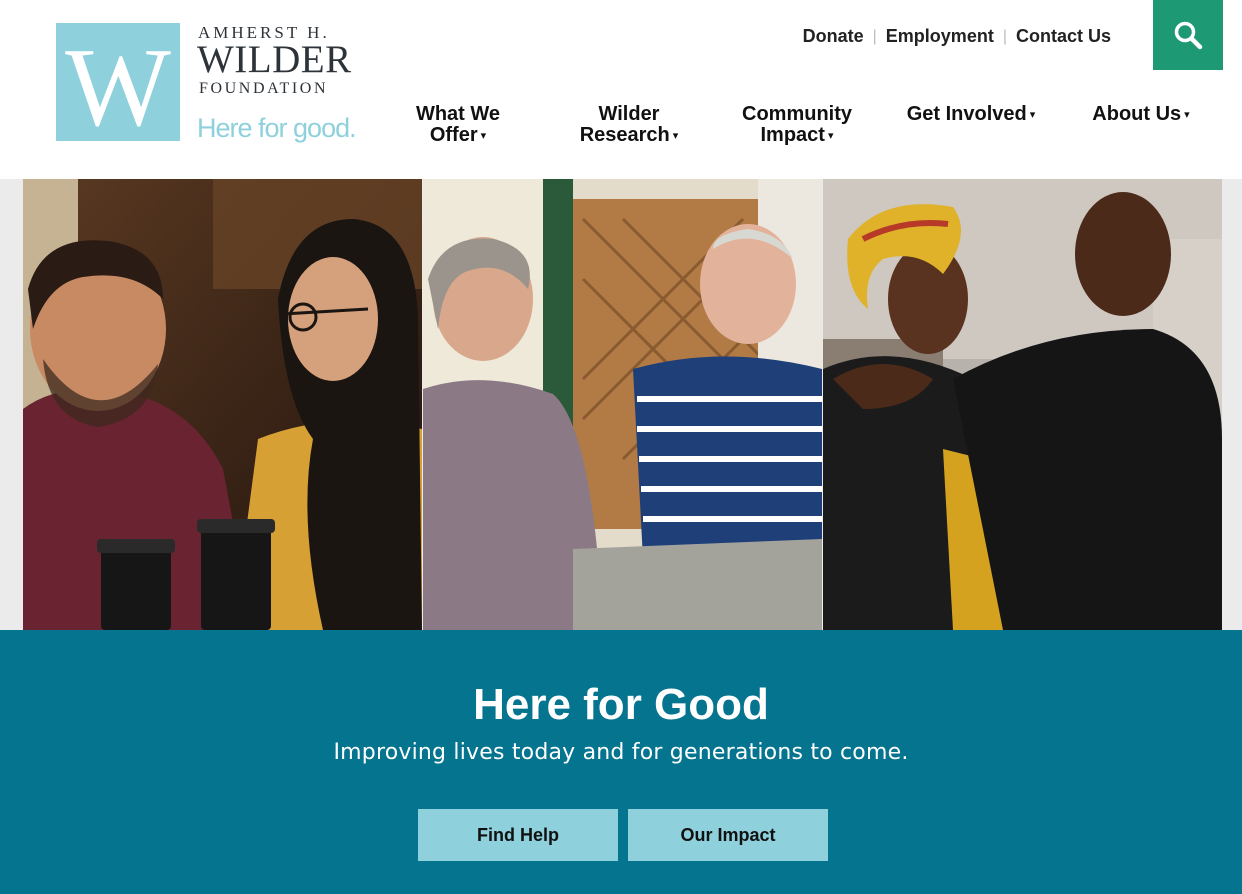 The width and height of the screenshot is (1242, 894). I want to click on nav-get-involved: Get Involved ▾, so click(971, 115).